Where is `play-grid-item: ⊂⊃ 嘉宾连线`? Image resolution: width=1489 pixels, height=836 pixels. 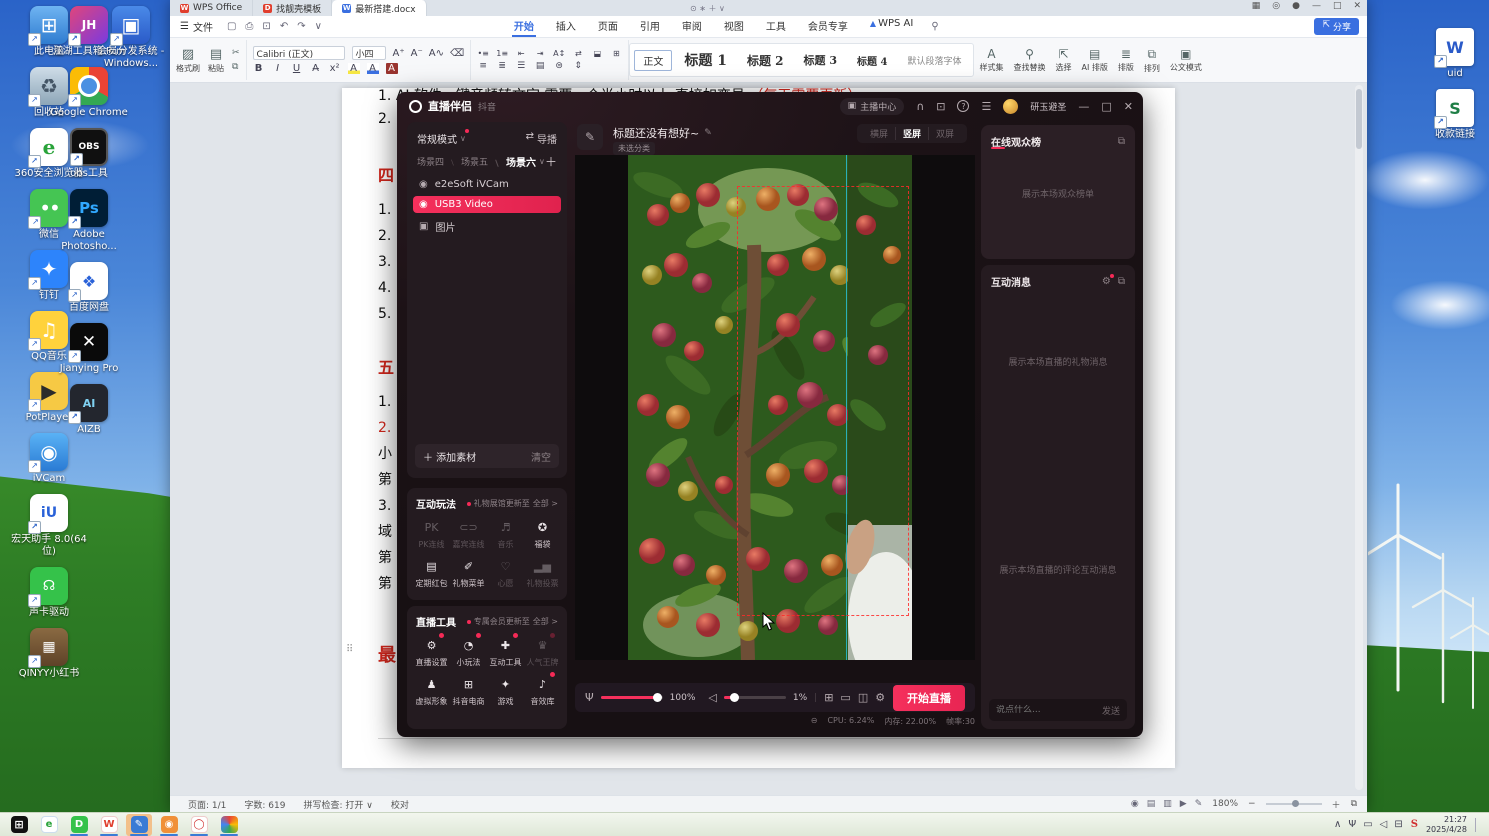 play-grid-item: ⊂⊃ 嘉宾连线 is located at coordinates (468, 533).